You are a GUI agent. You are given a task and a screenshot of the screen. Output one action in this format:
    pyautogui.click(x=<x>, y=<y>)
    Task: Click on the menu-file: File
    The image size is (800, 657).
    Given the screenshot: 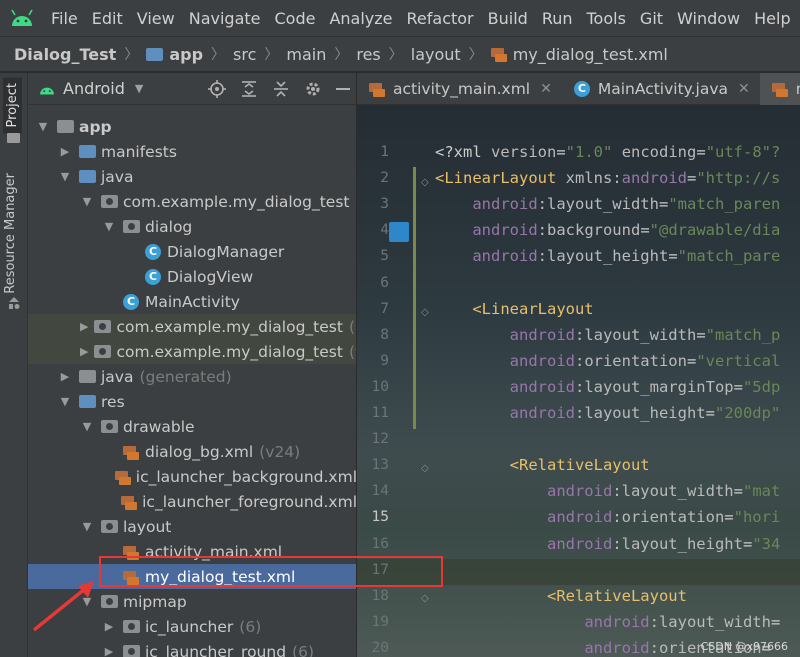 What is the action you would take?
    pyautogui.click(x=64, y=18)
    